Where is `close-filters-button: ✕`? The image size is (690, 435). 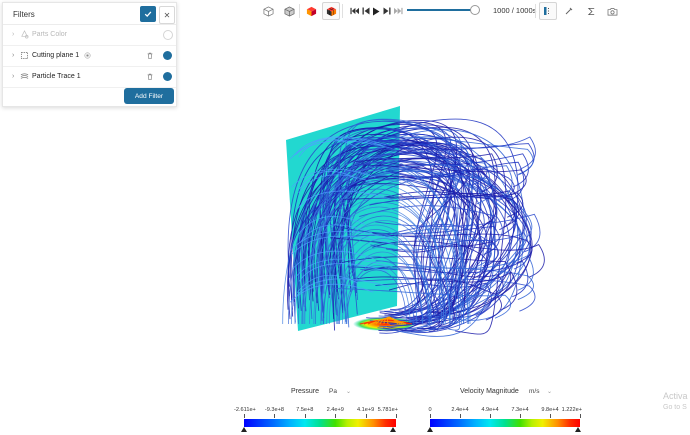 close-filters-button: ✕ is located at coordinates (167, 15).